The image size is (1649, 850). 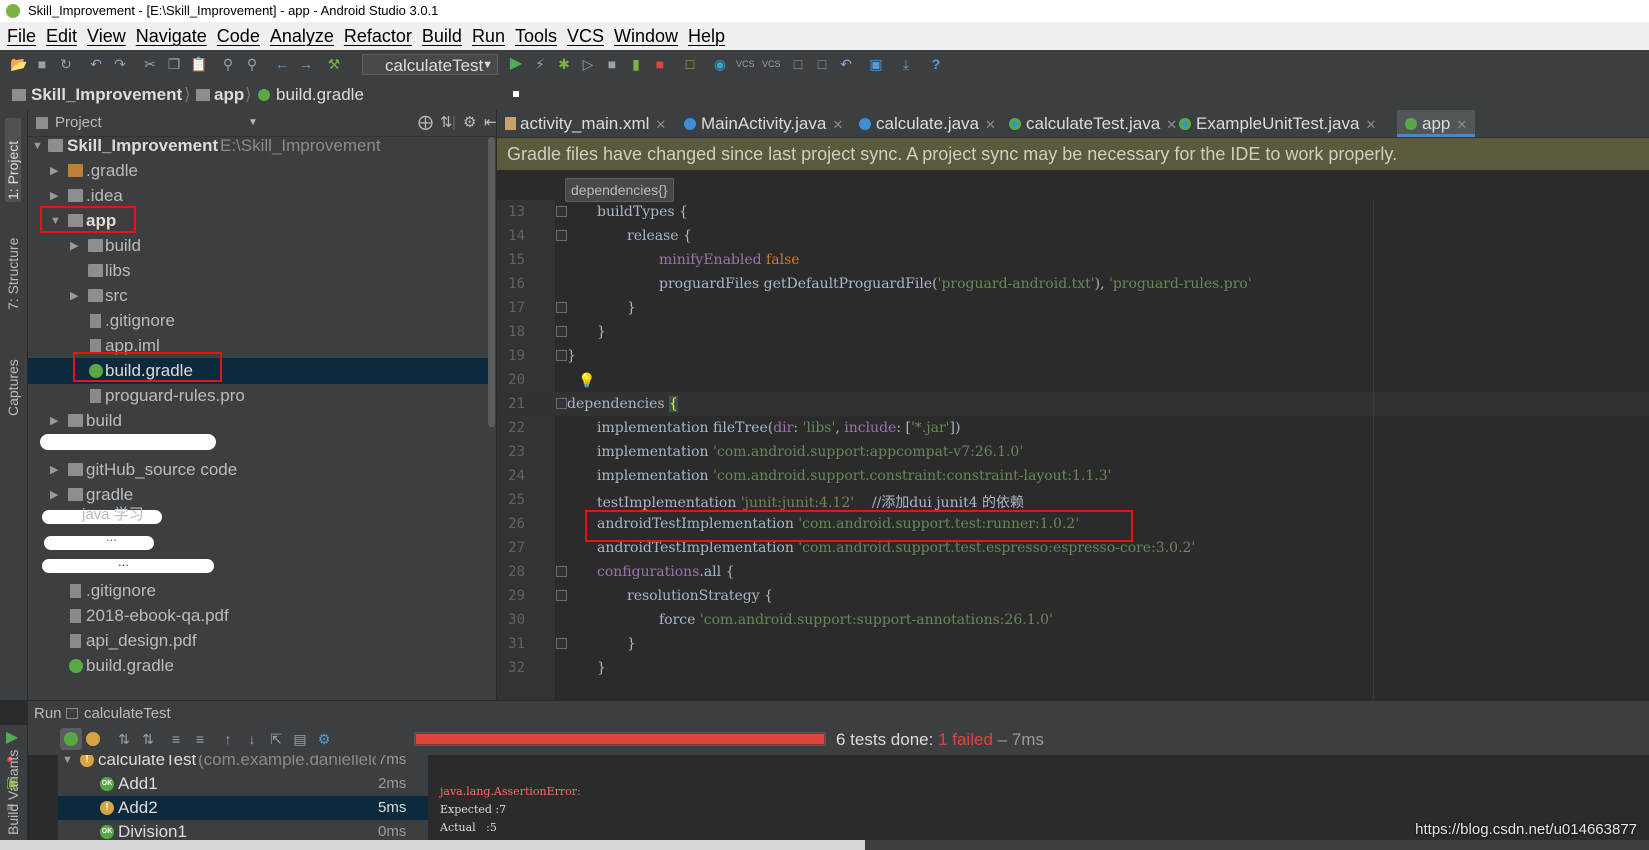 What do you see at coordinates (540, 64) in the screenshot?
I see `apply-changes-icon: ⚡` at bounding box center [540, 64].